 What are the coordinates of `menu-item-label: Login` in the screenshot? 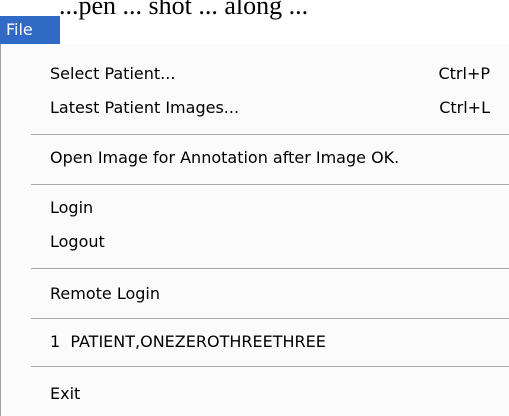 It's located at (72, 207).